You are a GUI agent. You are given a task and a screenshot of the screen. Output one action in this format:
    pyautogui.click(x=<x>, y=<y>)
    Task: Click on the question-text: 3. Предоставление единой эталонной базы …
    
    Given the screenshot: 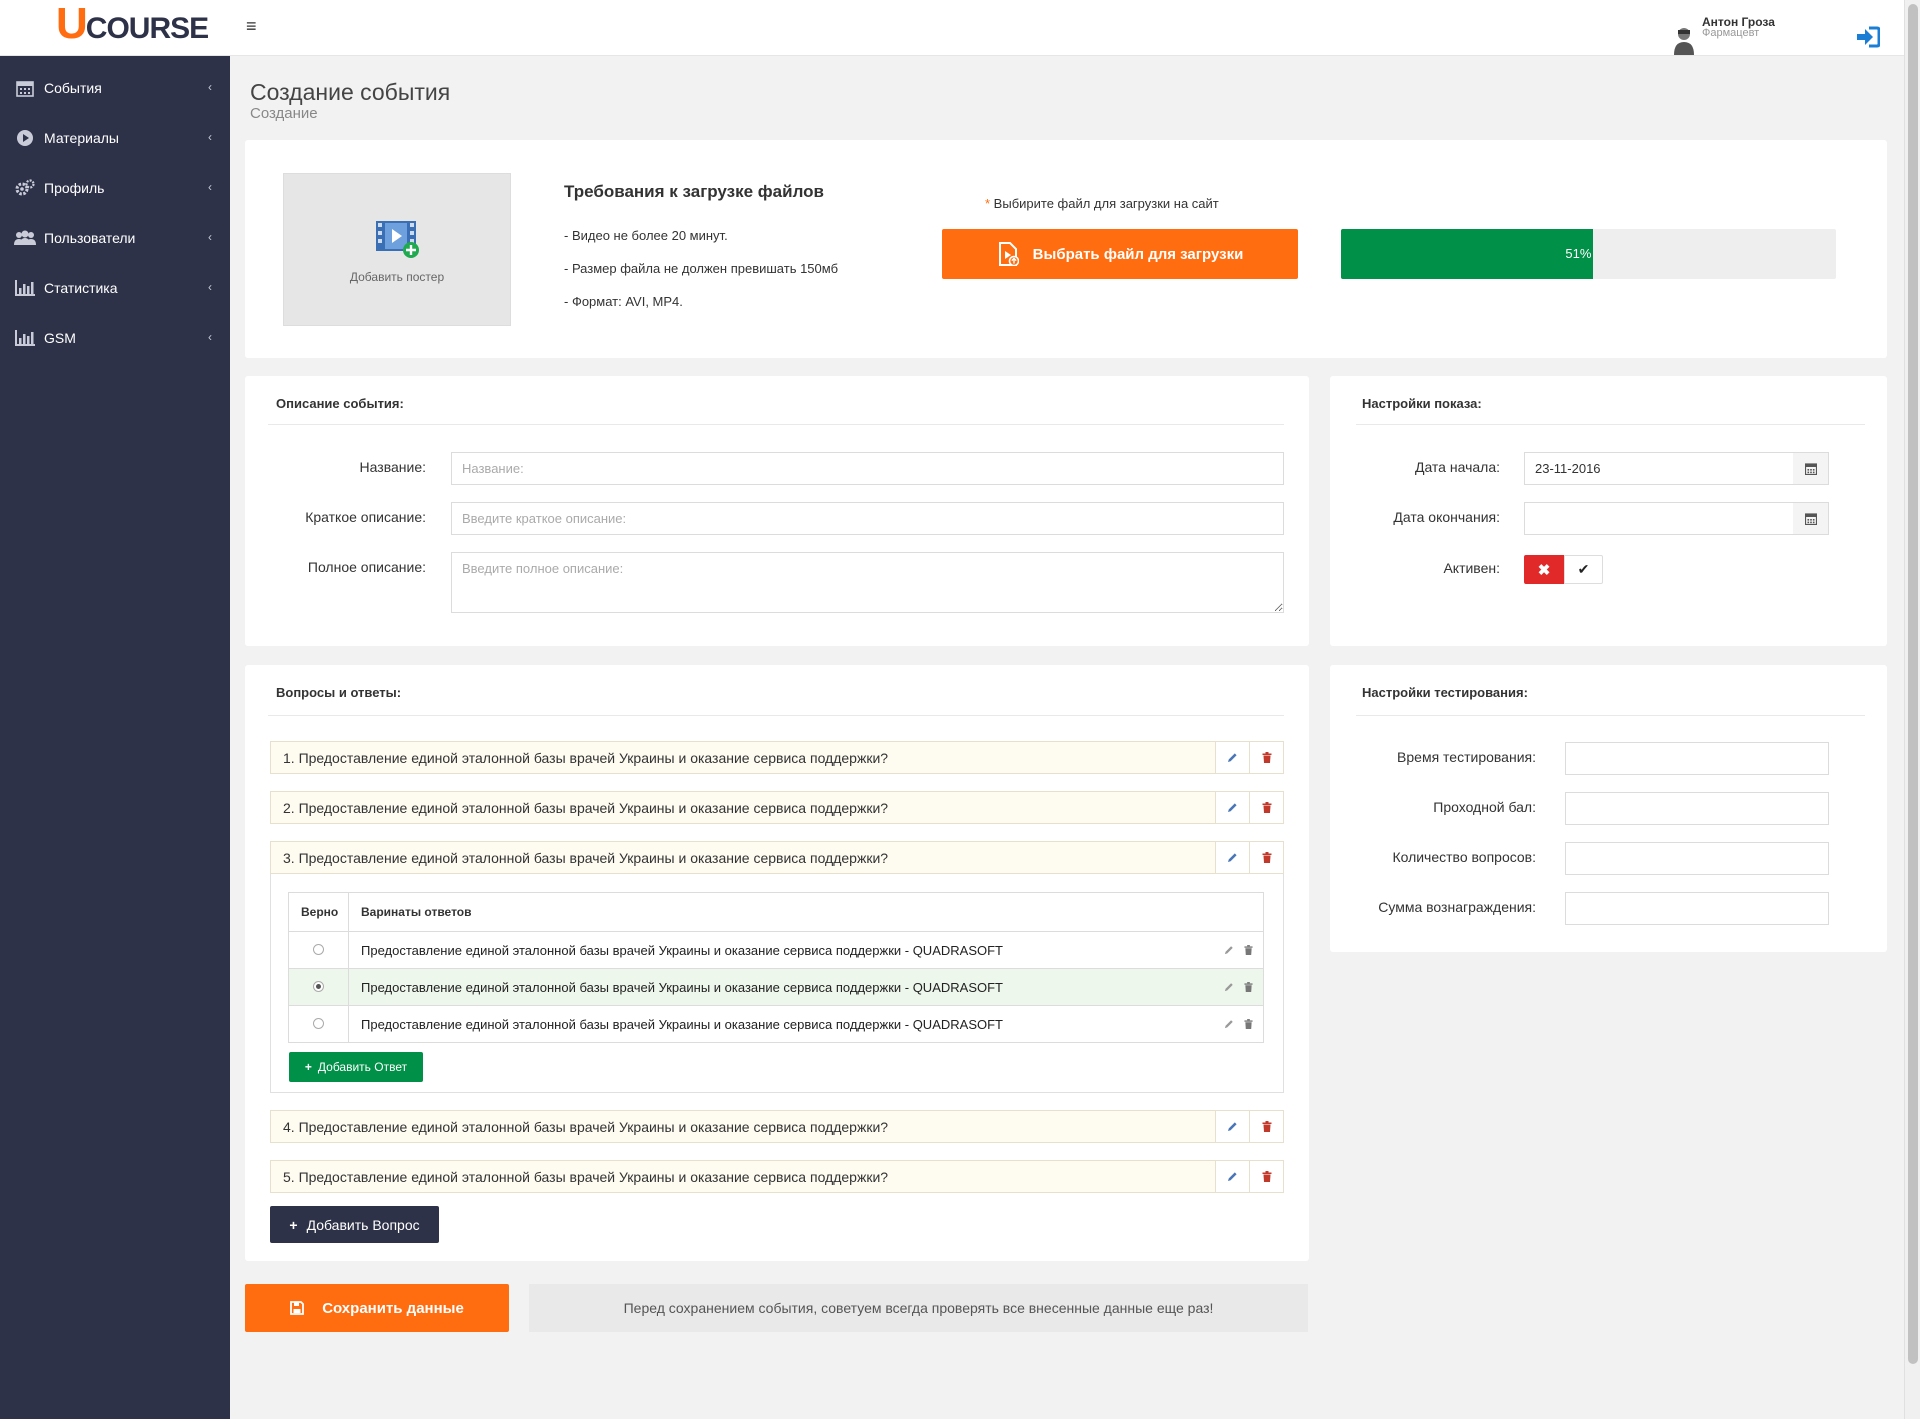 What is the action you would take?
    pyautogui.click(x=585, y=858)
    